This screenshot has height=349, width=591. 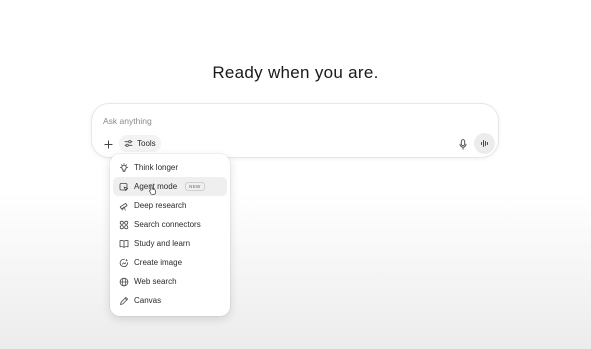 I want to click on menu-item-label: Search connectors, so click(x=167, y=224).